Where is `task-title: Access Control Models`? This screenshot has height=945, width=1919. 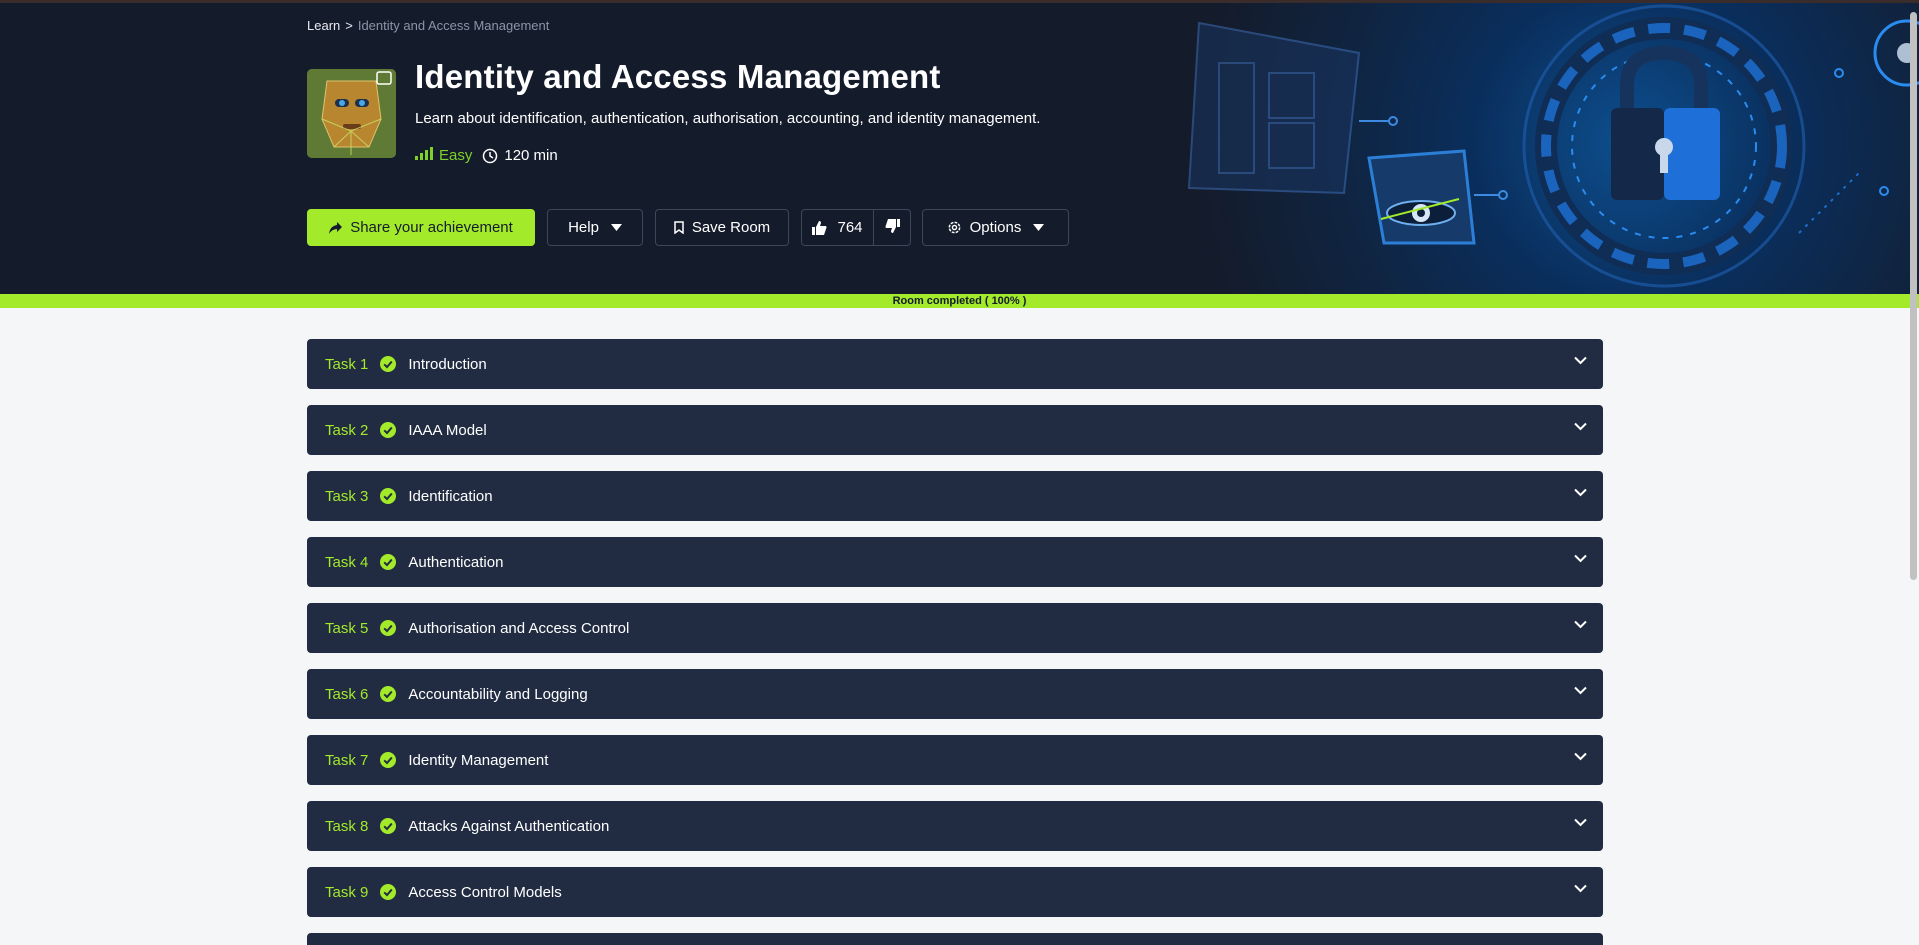 task-title: Access Control Models is located at coordinates (485, 892).